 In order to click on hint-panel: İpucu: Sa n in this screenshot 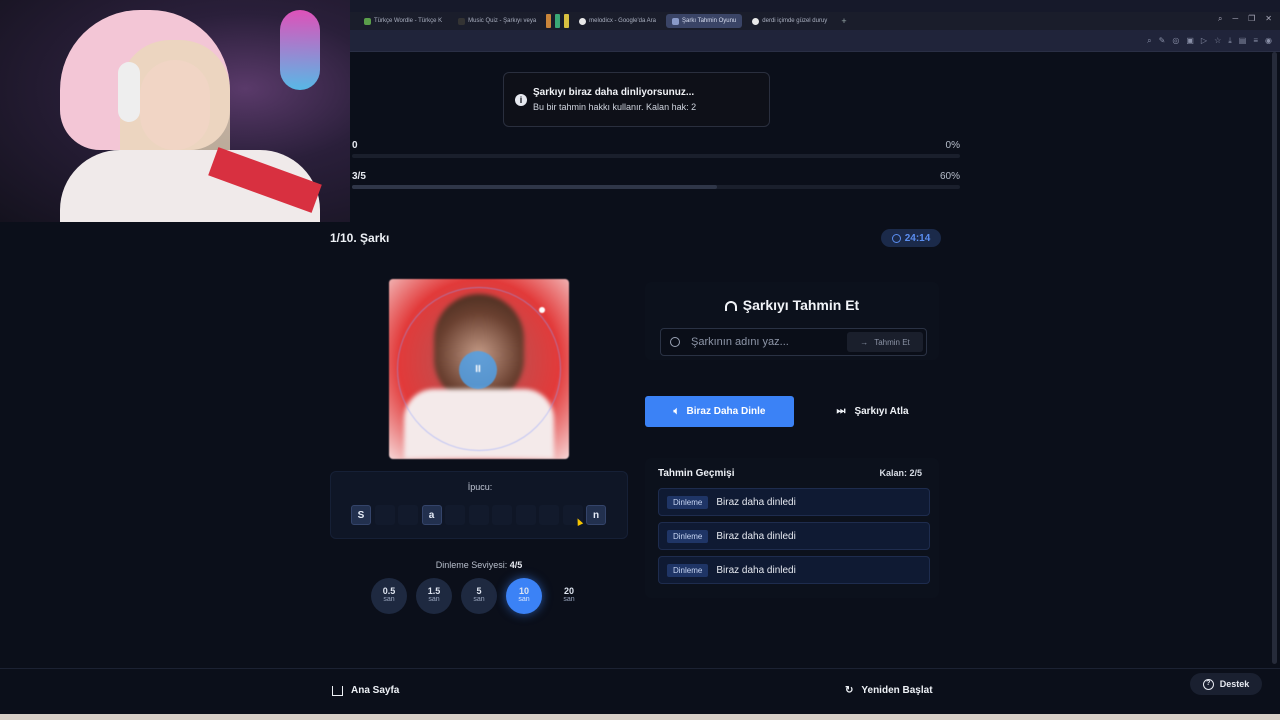, I will do `click(479, 505)`.